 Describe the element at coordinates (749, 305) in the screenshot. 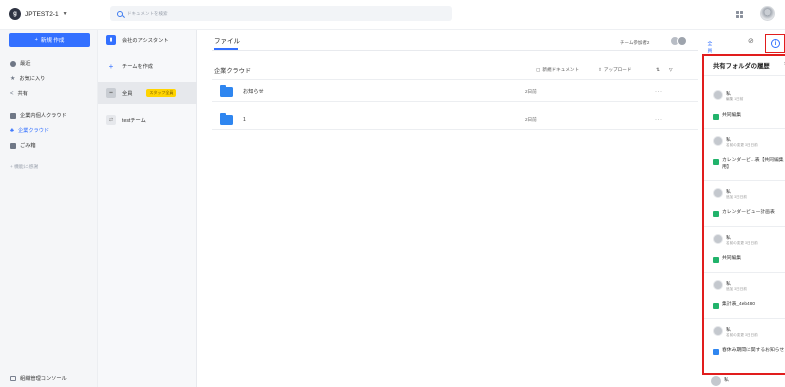

I see `activity-doc-link: 集計表_4eb480` at that location.